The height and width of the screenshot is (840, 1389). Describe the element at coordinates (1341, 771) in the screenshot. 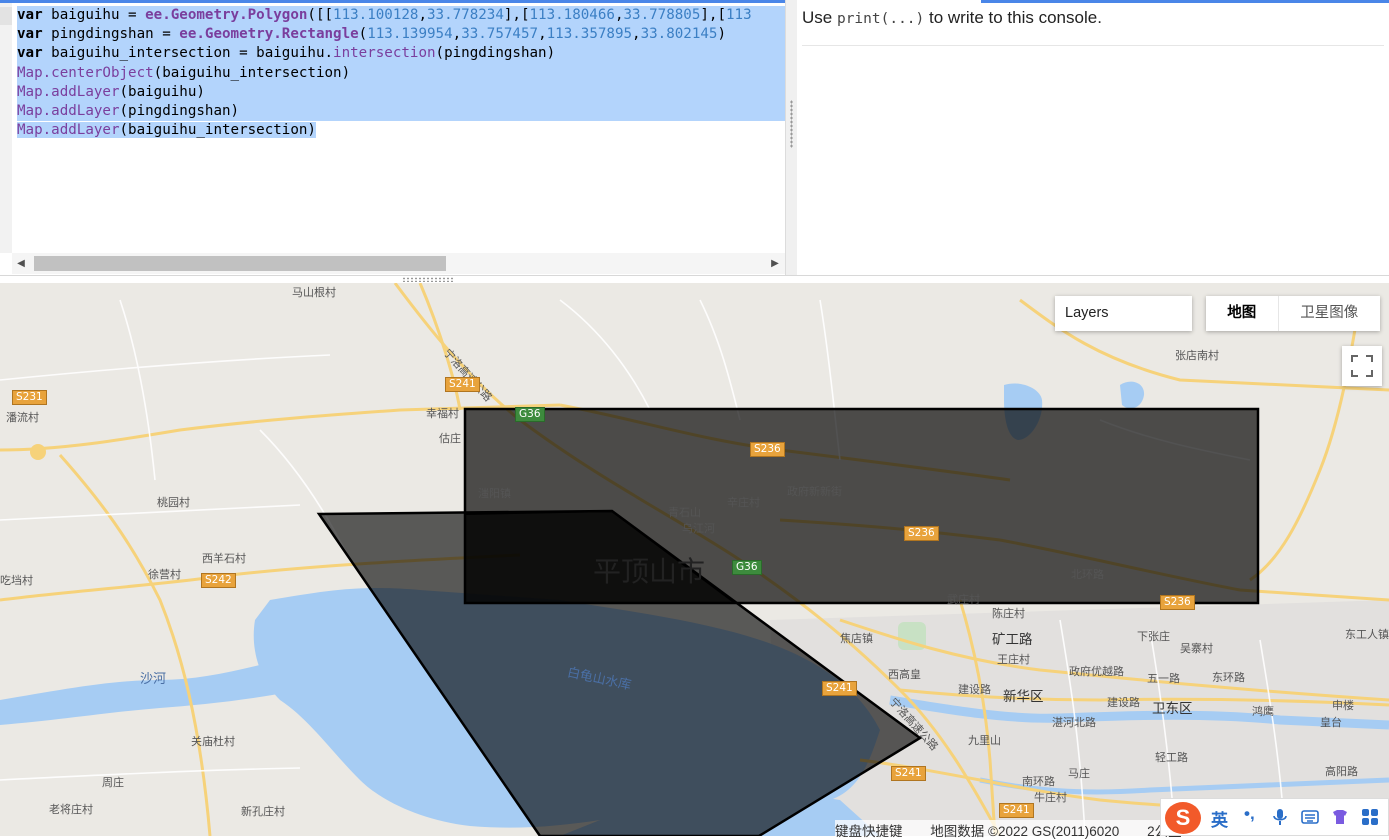

I see `map-place-label: 高阳路` at that location.